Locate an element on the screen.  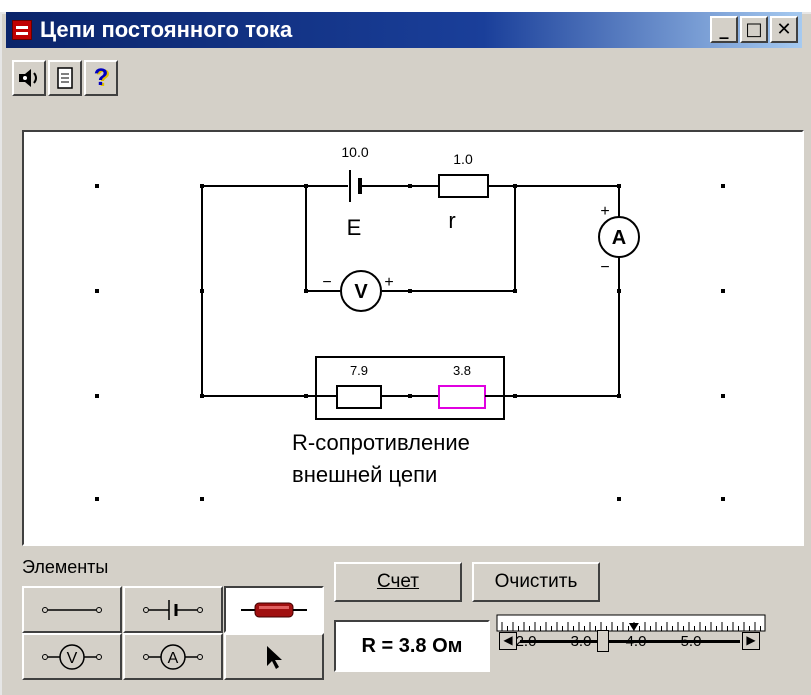
voltmeter-tool-button: V is located at coordinates (72, 656).